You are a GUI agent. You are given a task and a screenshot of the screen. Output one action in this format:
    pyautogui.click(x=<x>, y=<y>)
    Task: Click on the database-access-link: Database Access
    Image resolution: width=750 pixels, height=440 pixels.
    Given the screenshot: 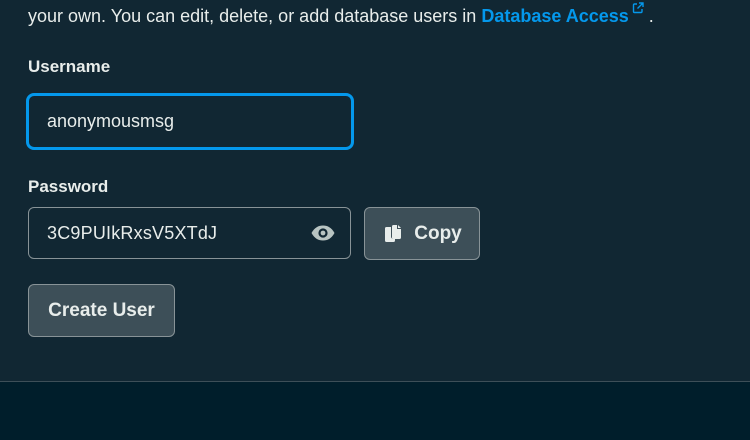 What is the action you would take?
    pyautogui.click(x=562, y=14)
    